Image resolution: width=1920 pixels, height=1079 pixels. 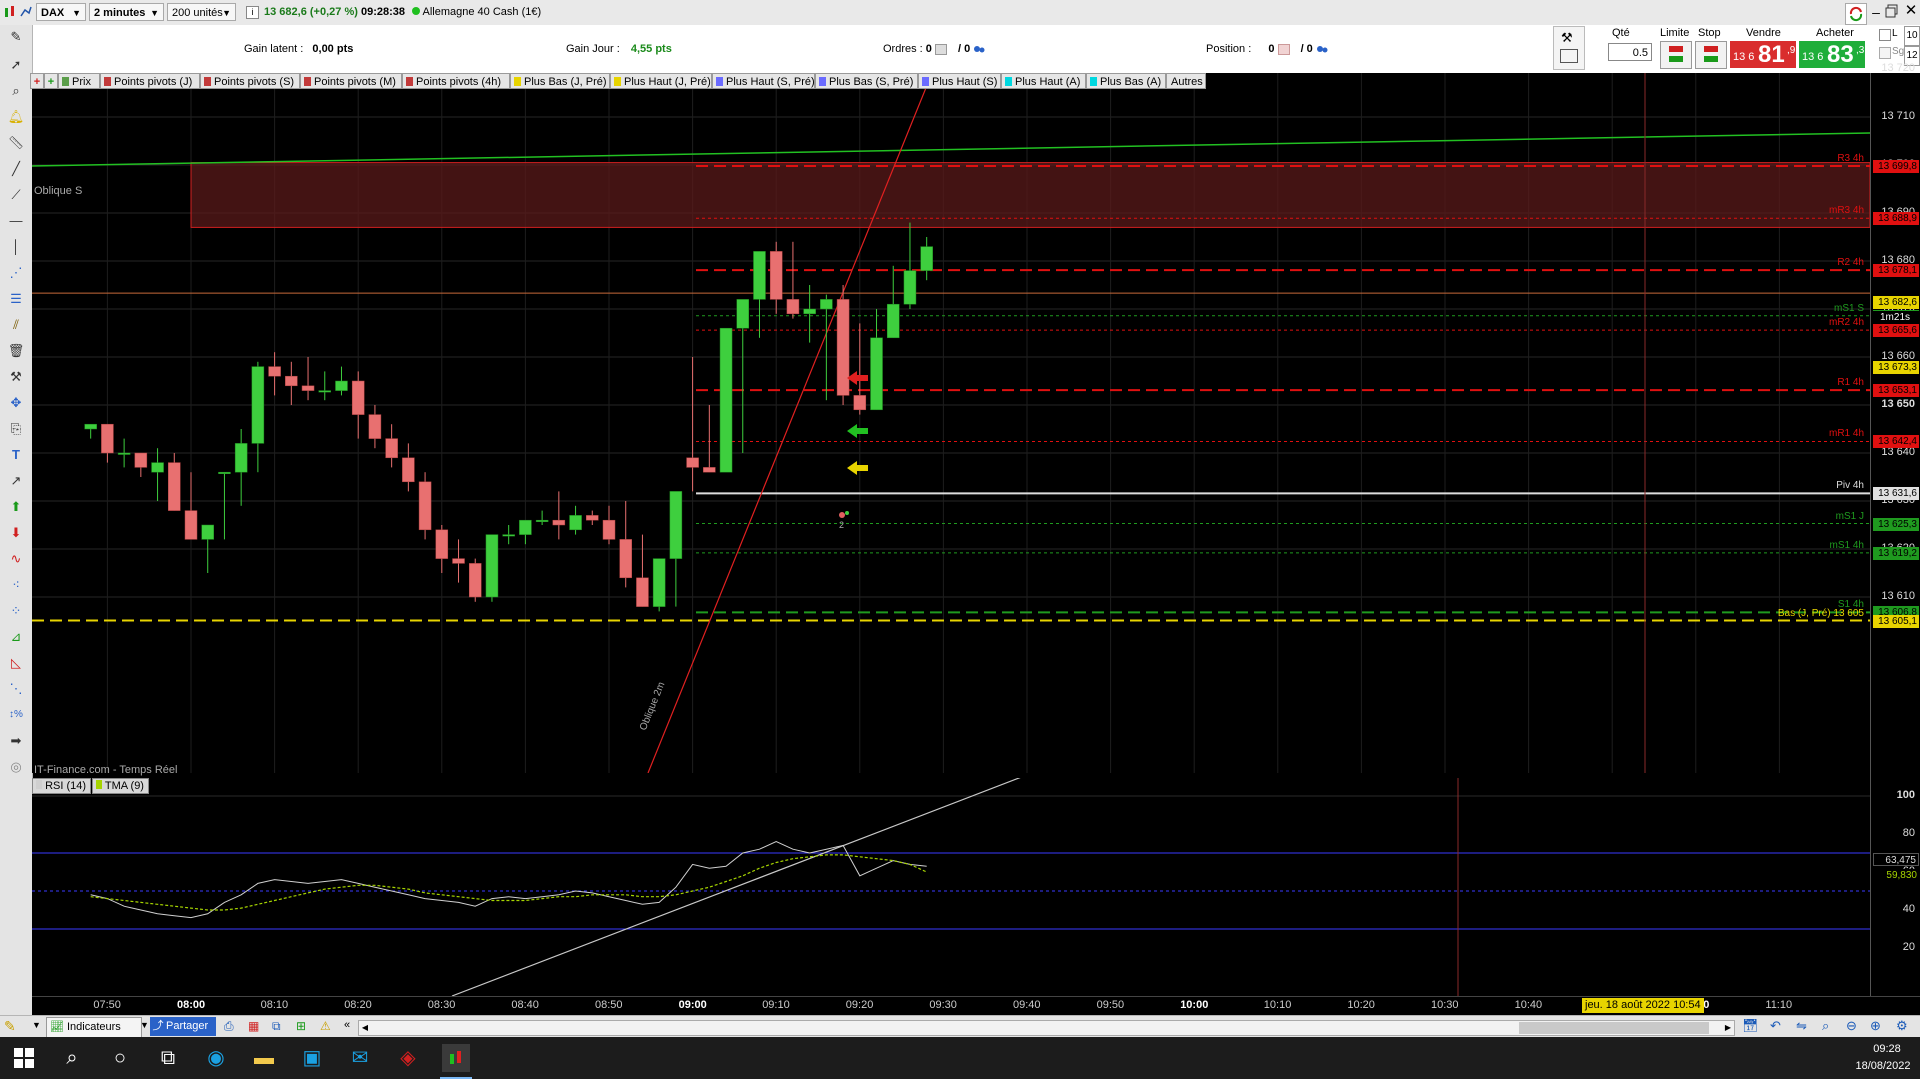 What do you see at coordinates (26, 12) in the screenshot?
I see `chart-icon-small` at bounding box center [26, 12].